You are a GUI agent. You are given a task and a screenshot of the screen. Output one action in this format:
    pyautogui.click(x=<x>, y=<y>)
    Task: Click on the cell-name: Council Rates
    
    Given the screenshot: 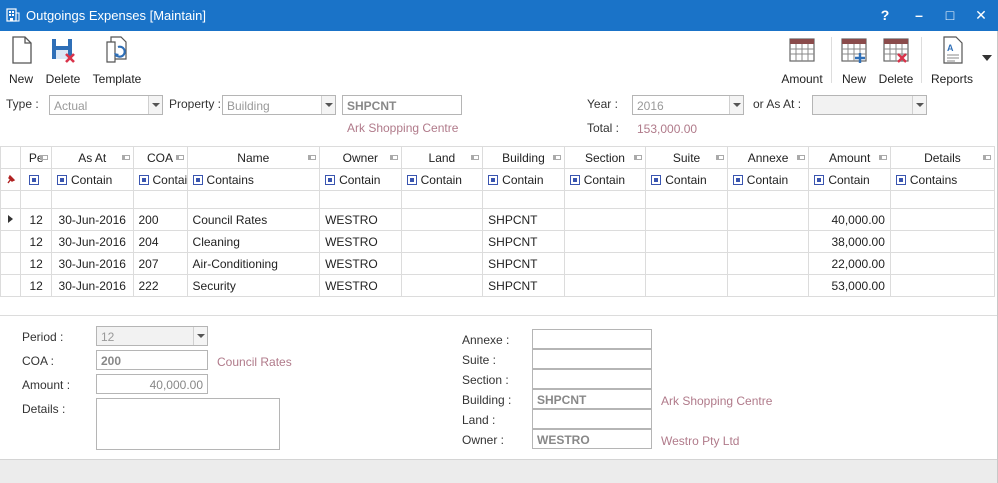 What is the action you would take?
    pyautogui.click(x=253, y=219)
    